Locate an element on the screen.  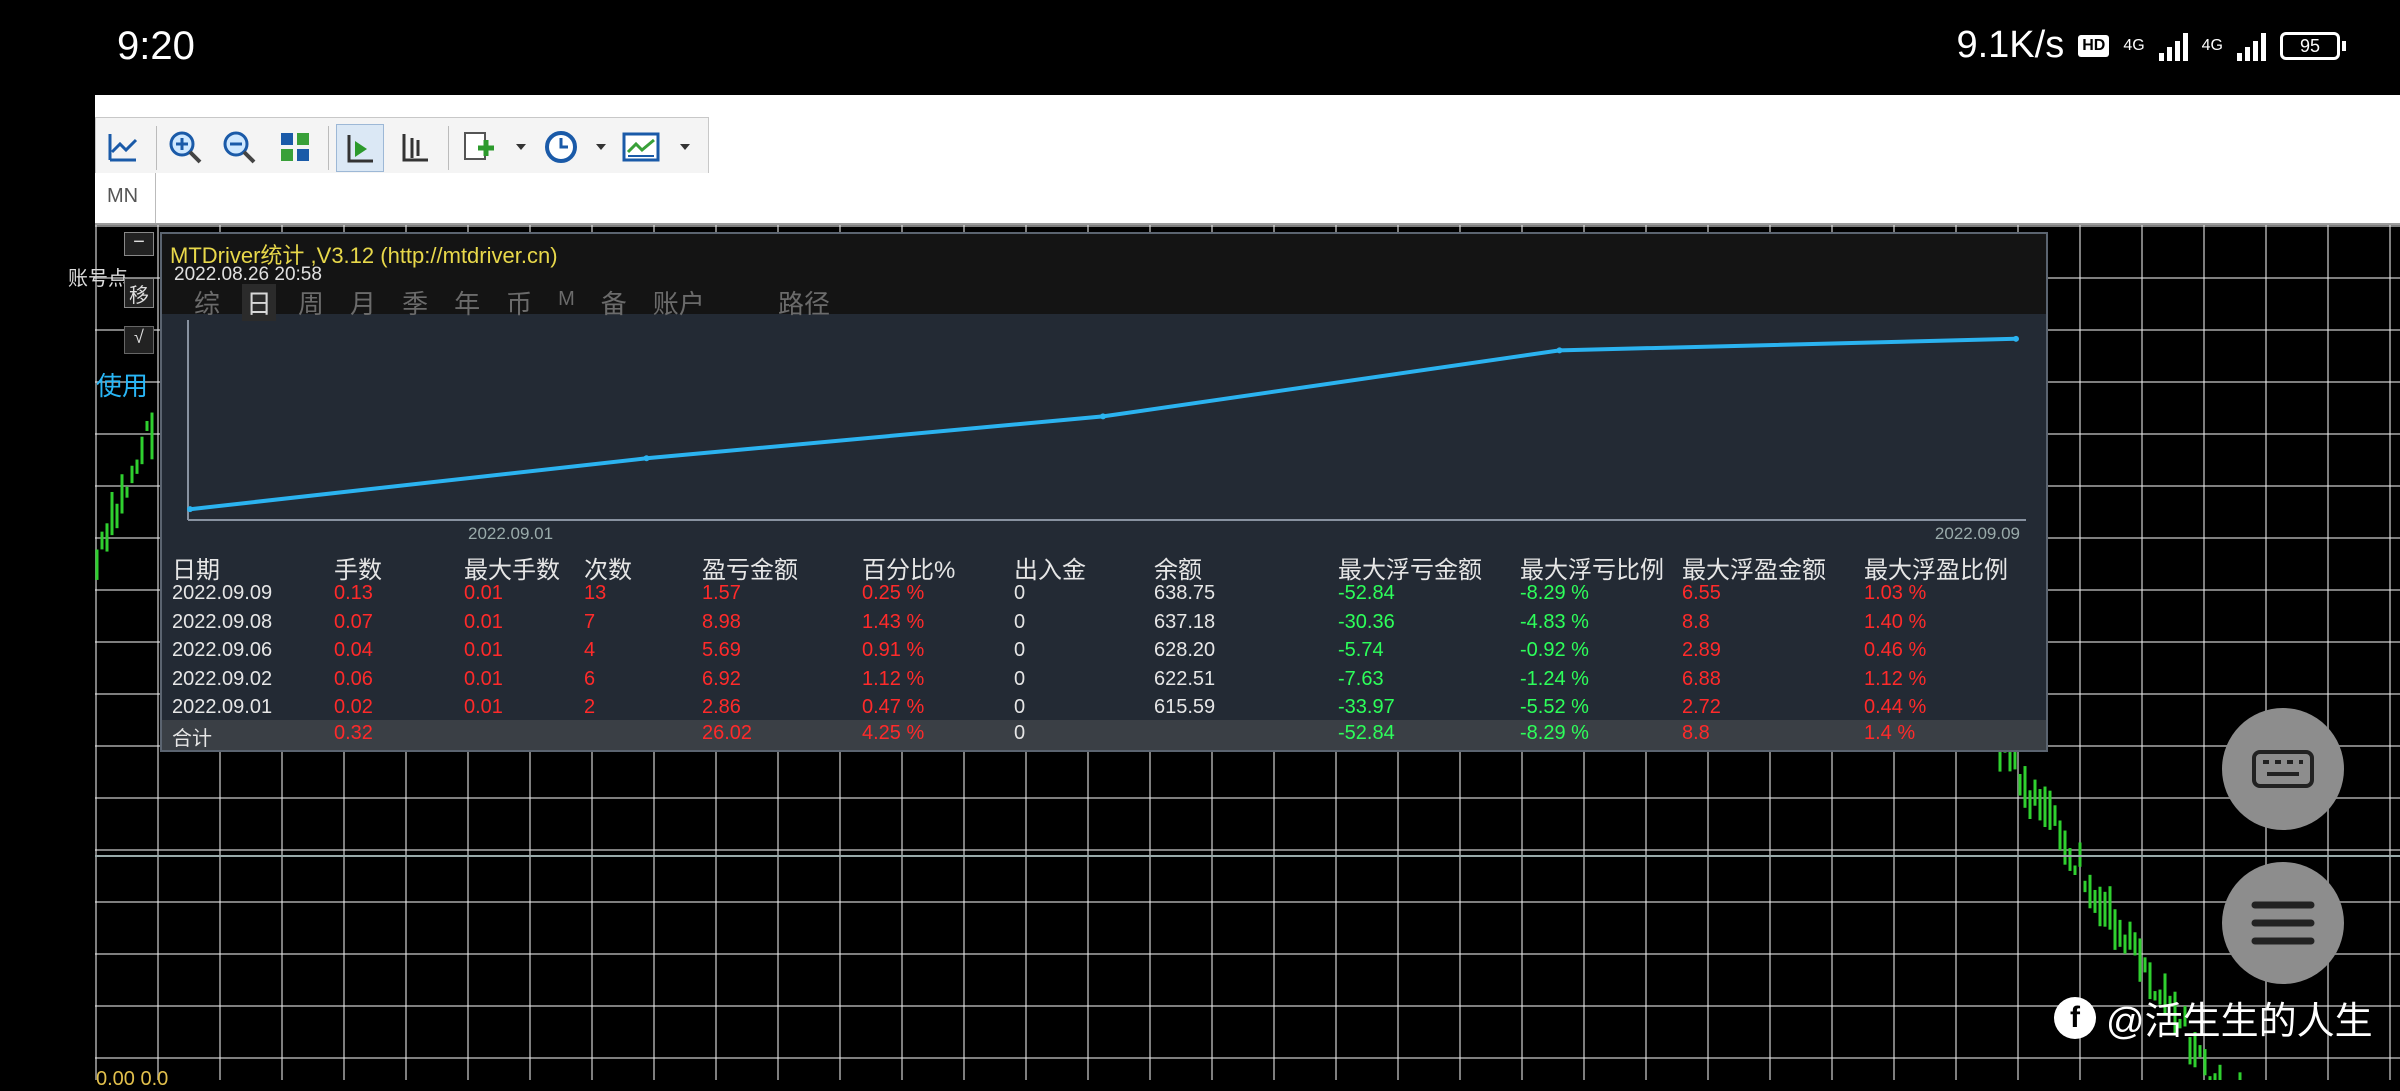
check-button: √ is located at coordinates (139, 340).